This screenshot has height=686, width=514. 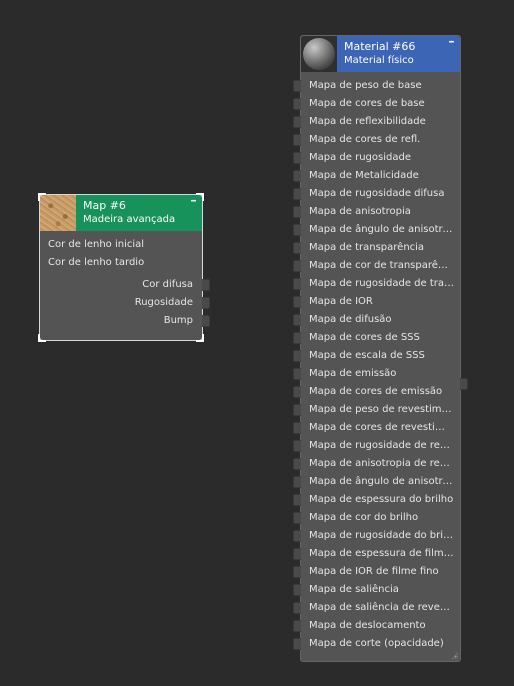 I want to click on material-input-slot: Mapa de deslocamento, so click(x=376, y=626).